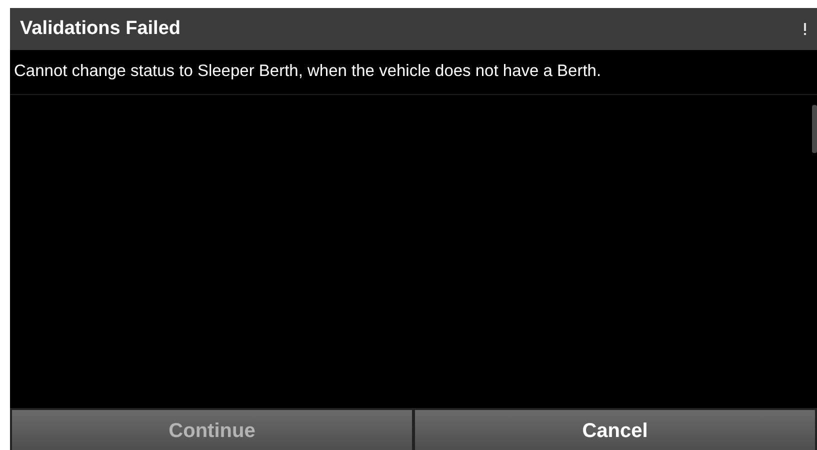  Describe the element at coordinates (814, 128) in the screenshot. I see `scrollbar-thumb` at that location.